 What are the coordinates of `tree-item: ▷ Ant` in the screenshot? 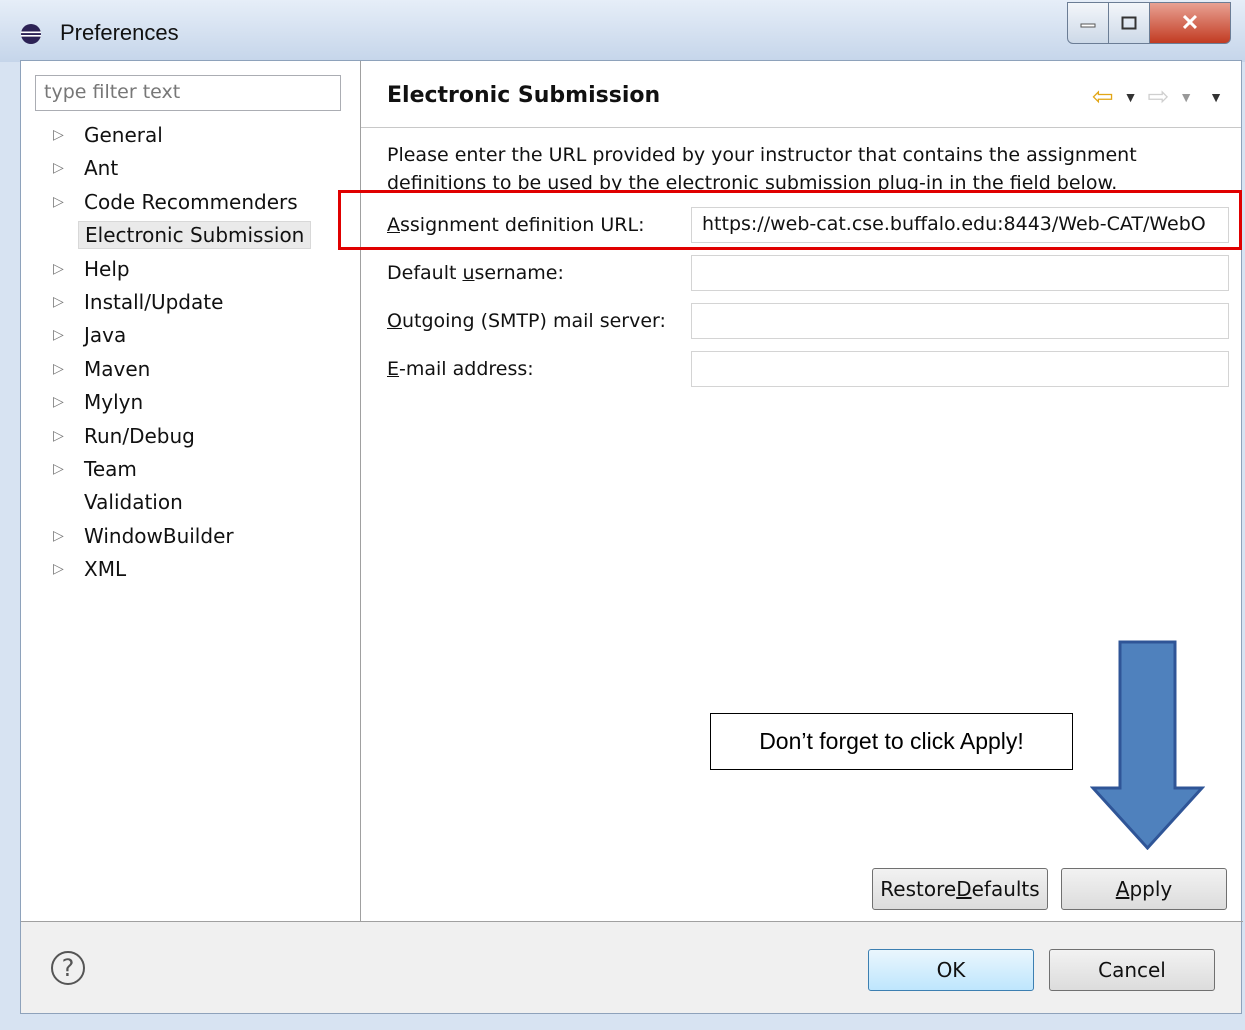 It's located at (191, 168).